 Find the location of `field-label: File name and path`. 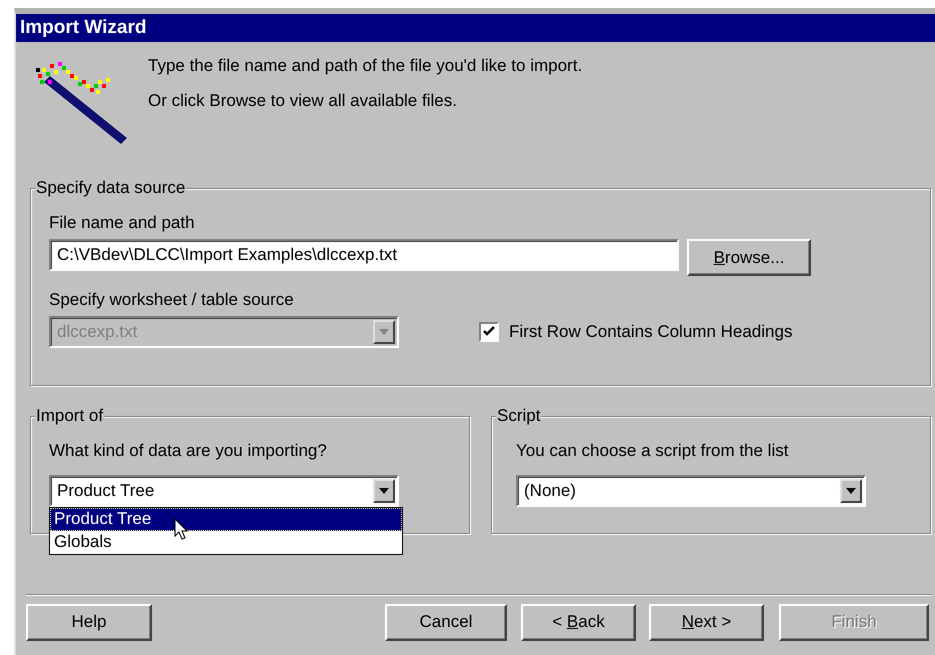

field-label: File name and path is located at coordinates (122, 223).